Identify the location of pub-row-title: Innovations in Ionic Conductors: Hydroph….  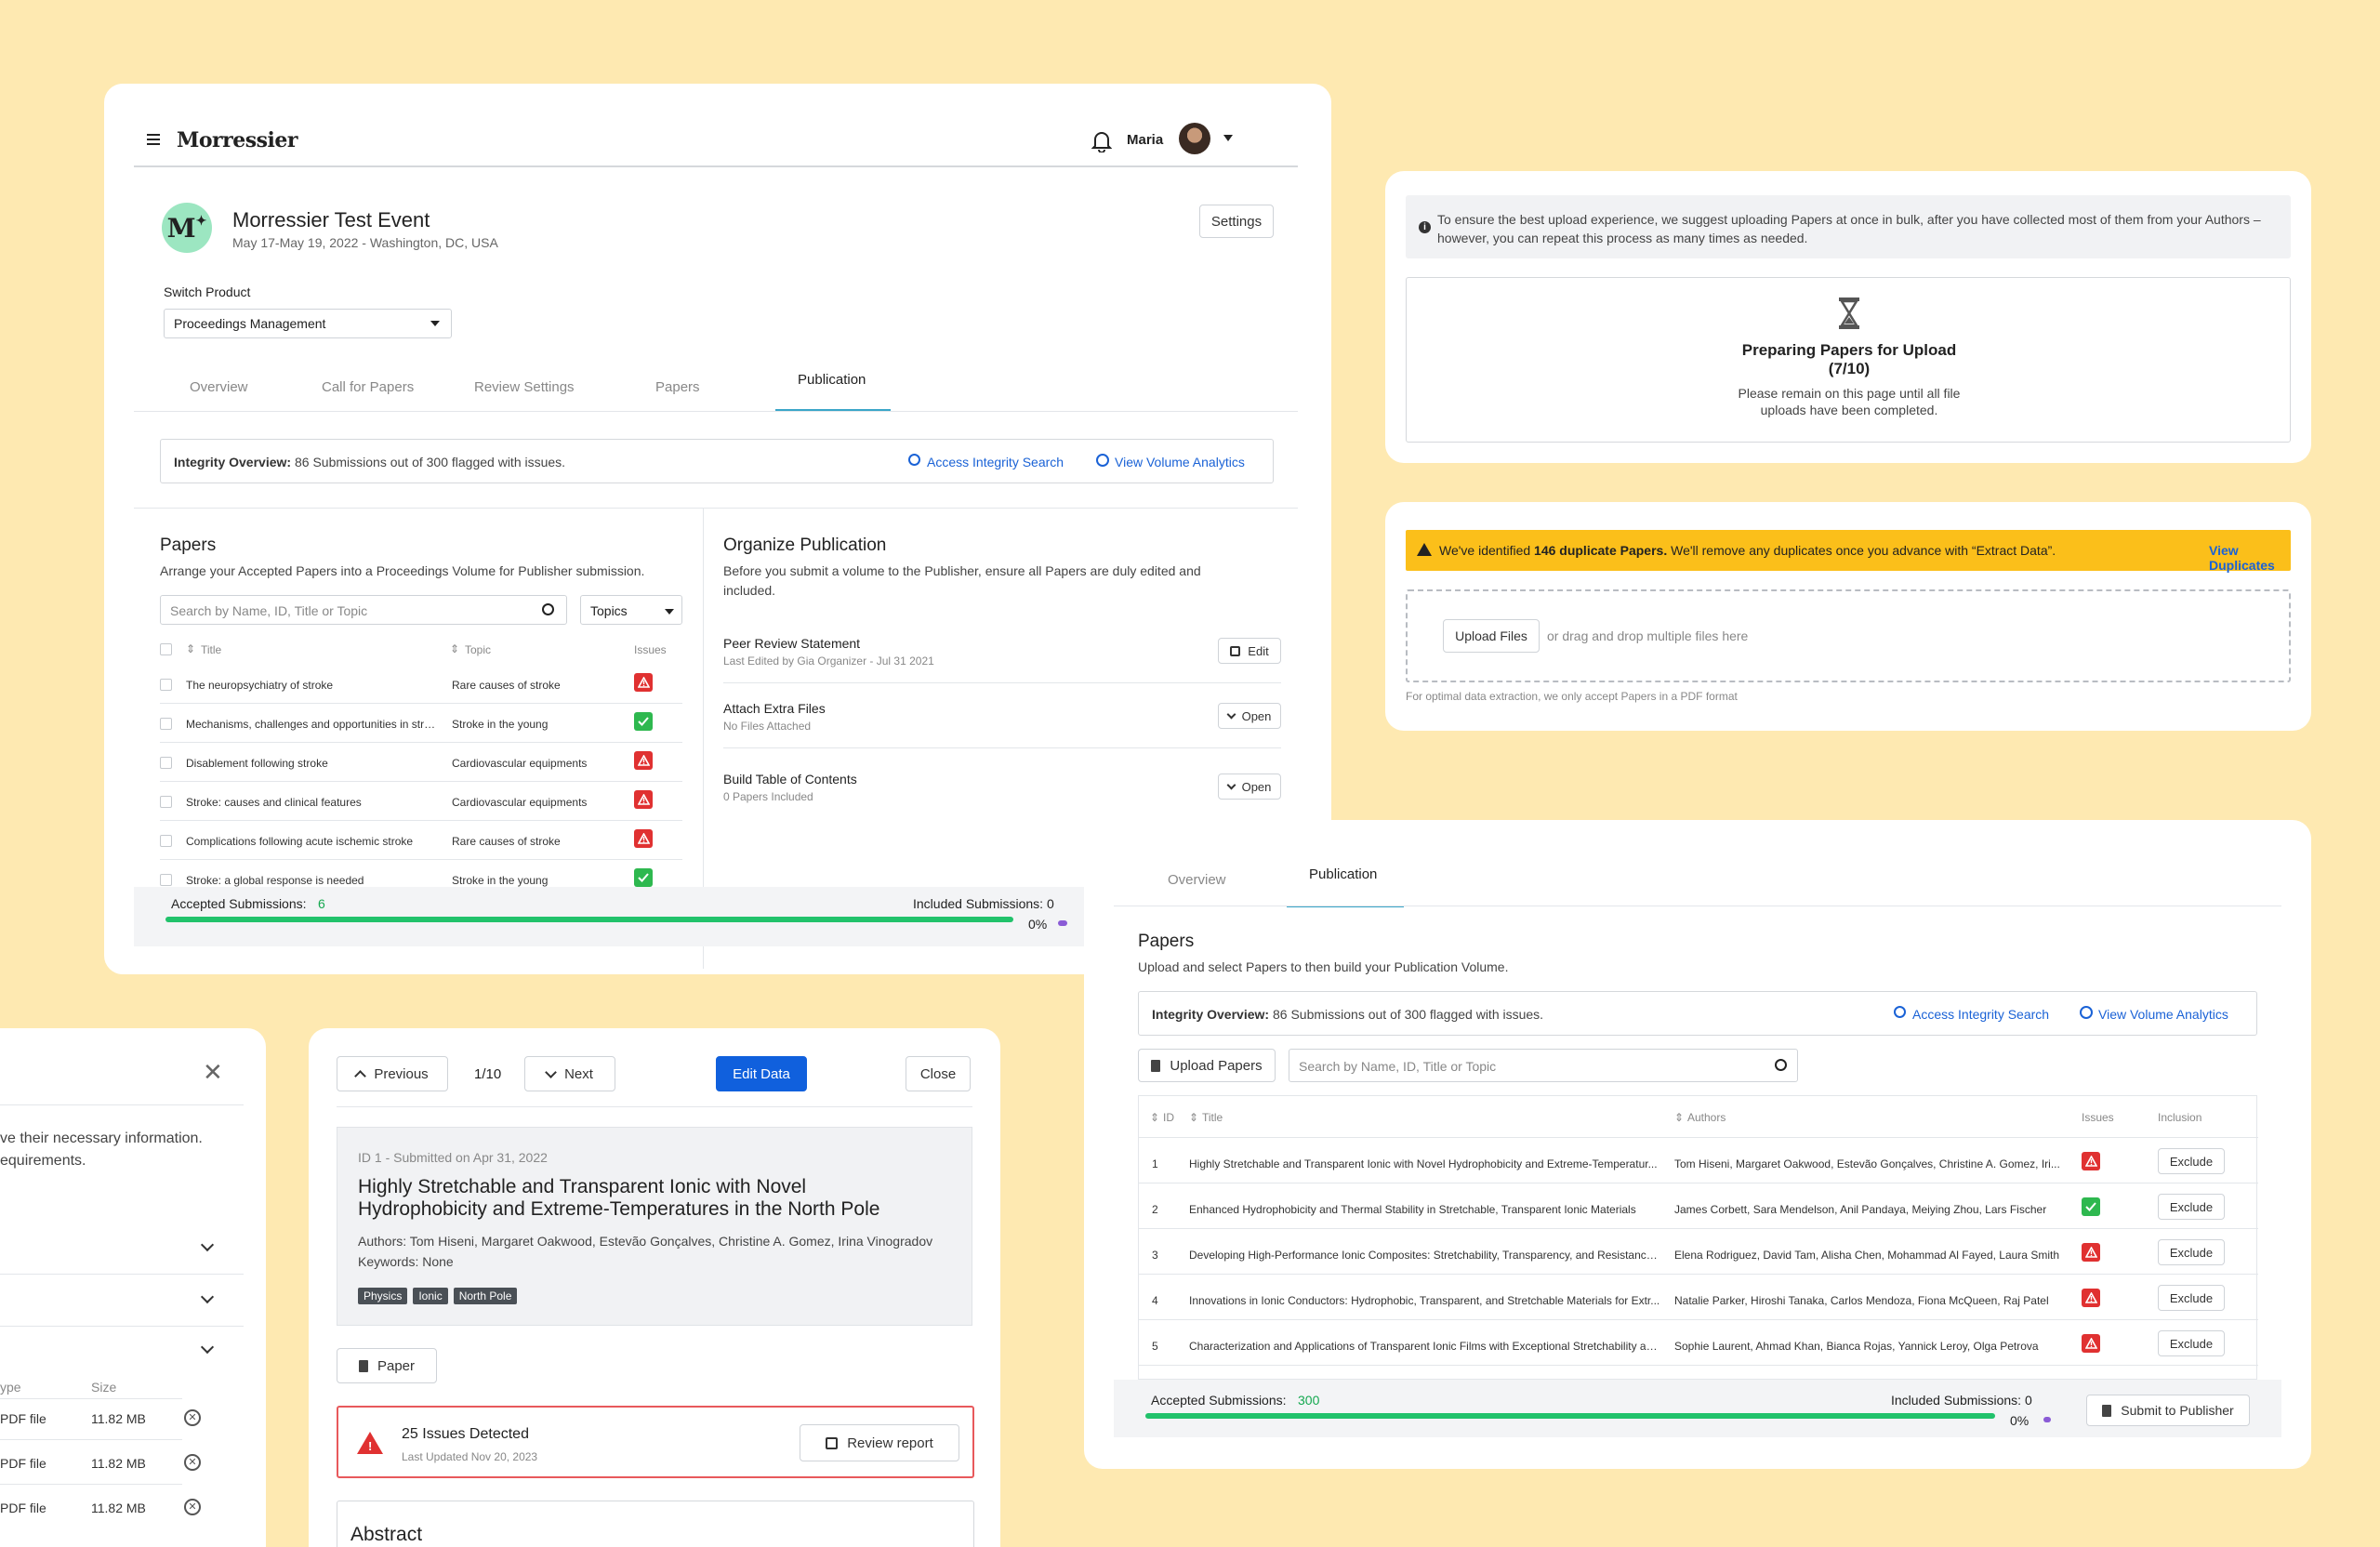
(1425, 1300).